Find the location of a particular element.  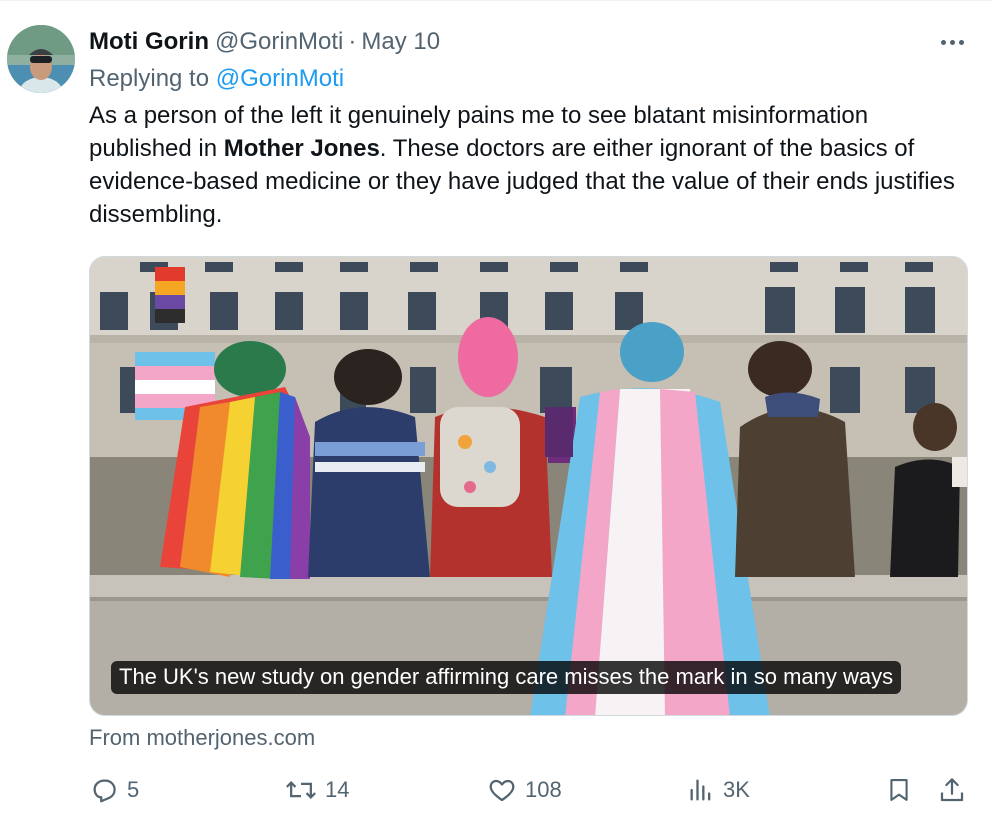

avatar-photo is located at coordinates (41, 59).